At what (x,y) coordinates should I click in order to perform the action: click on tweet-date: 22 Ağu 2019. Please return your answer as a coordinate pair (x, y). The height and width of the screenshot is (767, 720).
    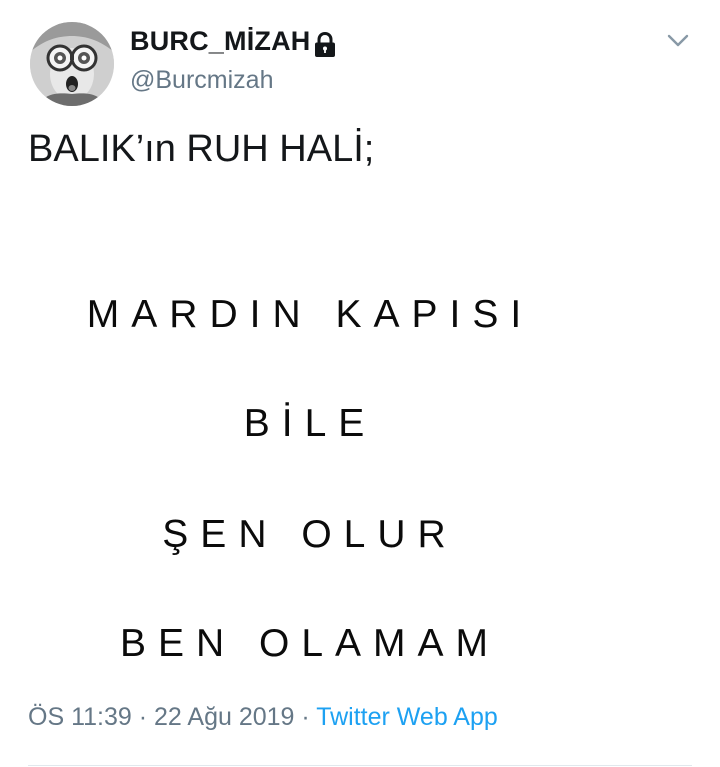
    Looking at the image, I should click on (224, 717).